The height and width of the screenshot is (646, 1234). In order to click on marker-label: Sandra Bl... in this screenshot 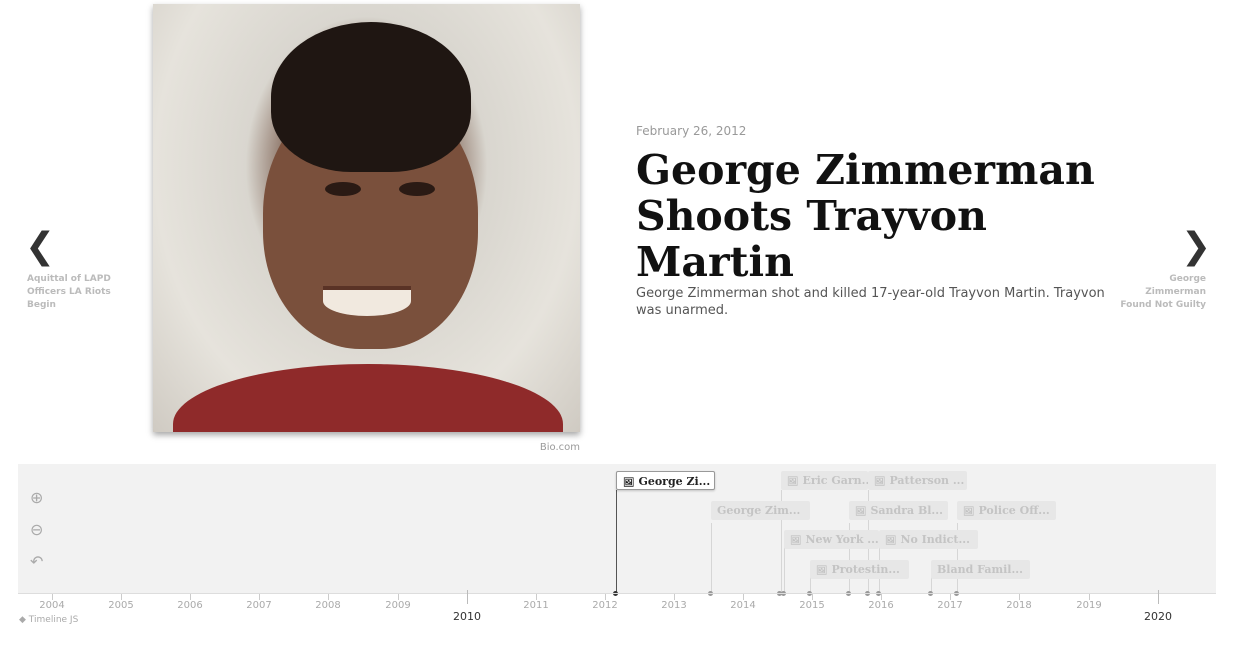, I will do `click(906, 510)`.